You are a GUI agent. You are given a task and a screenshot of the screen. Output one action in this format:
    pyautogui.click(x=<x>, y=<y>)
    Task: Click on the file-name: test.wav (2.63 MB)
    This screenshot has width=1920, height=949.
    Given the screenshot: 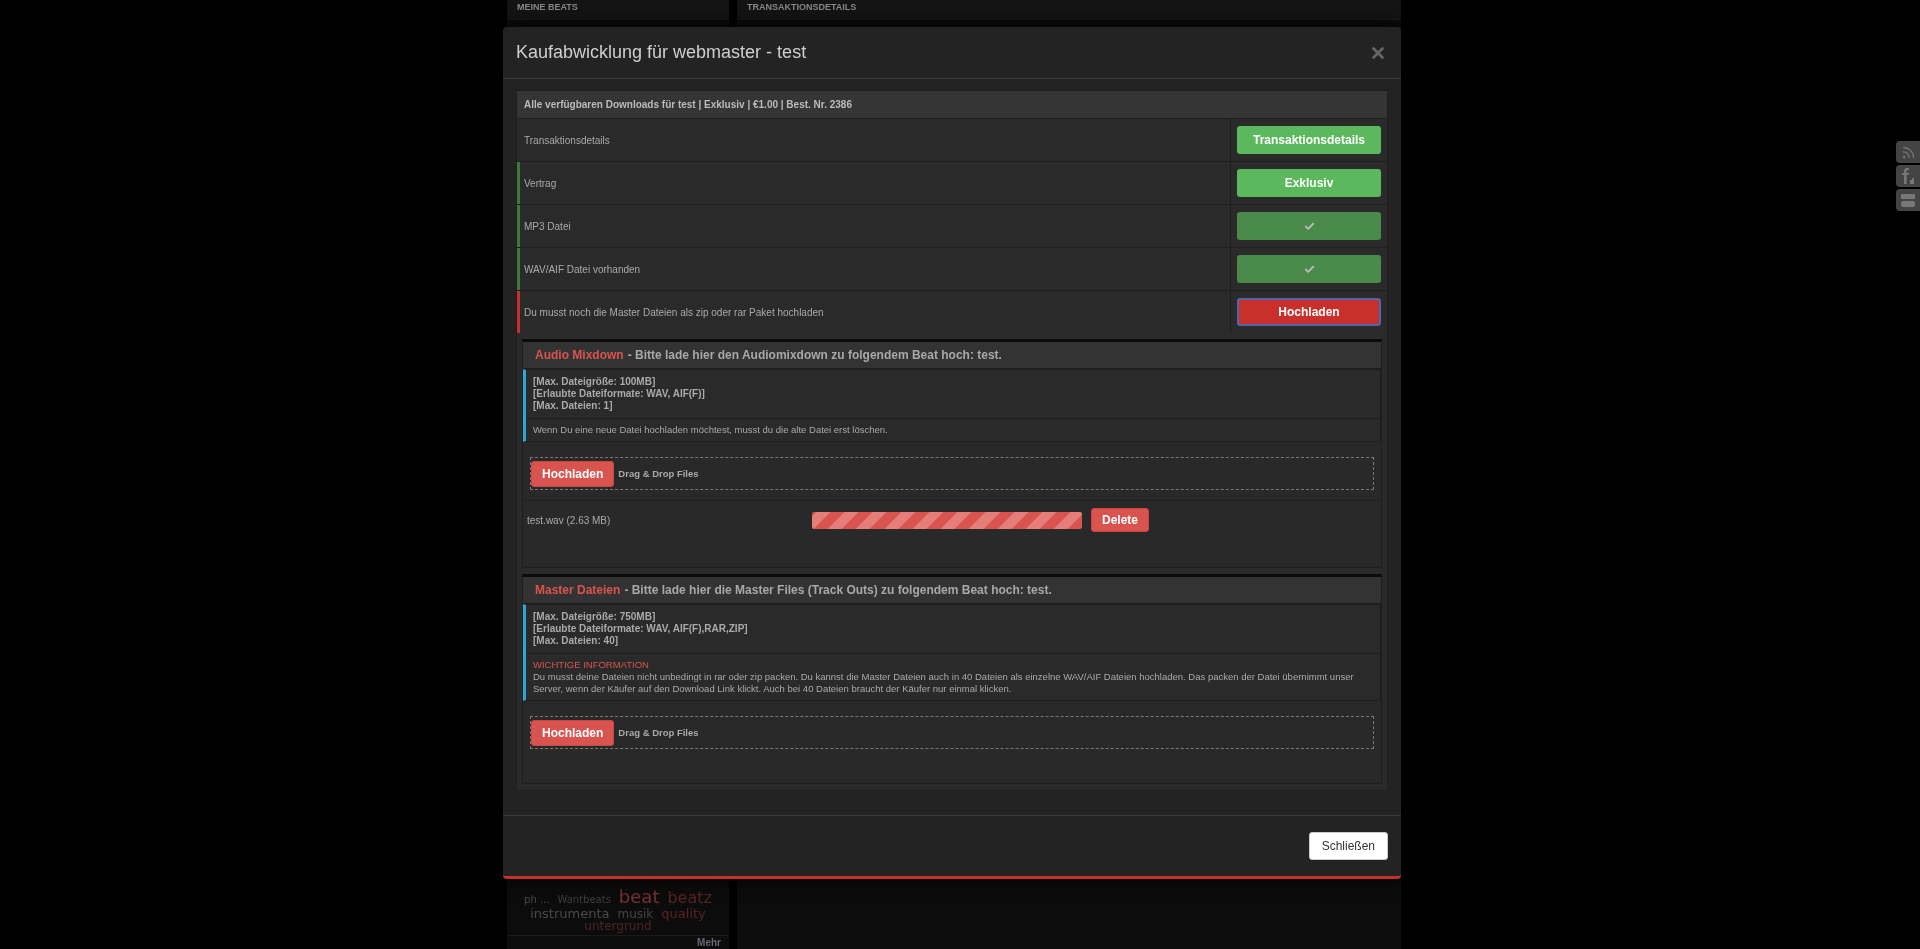 What is the action you would take?
    pyautogui.click(x=569, y=520)
    